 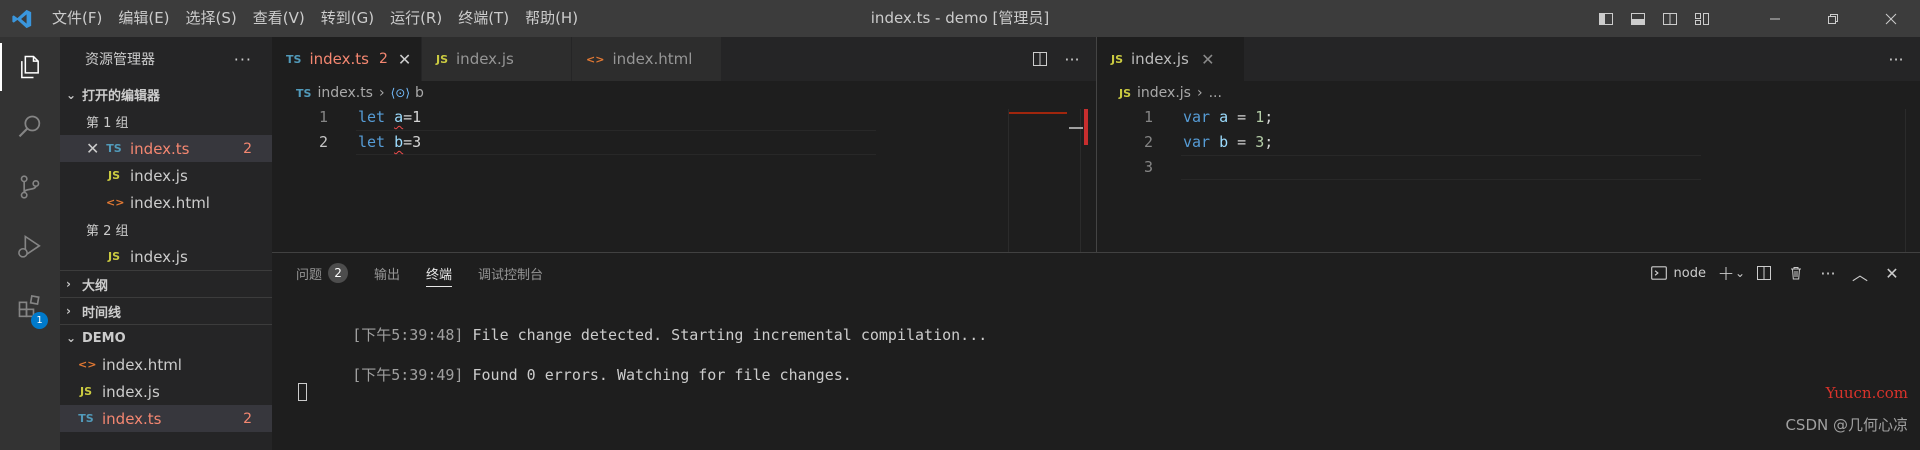 I want to click on minimize-icon, so click(x=1775, y=18).